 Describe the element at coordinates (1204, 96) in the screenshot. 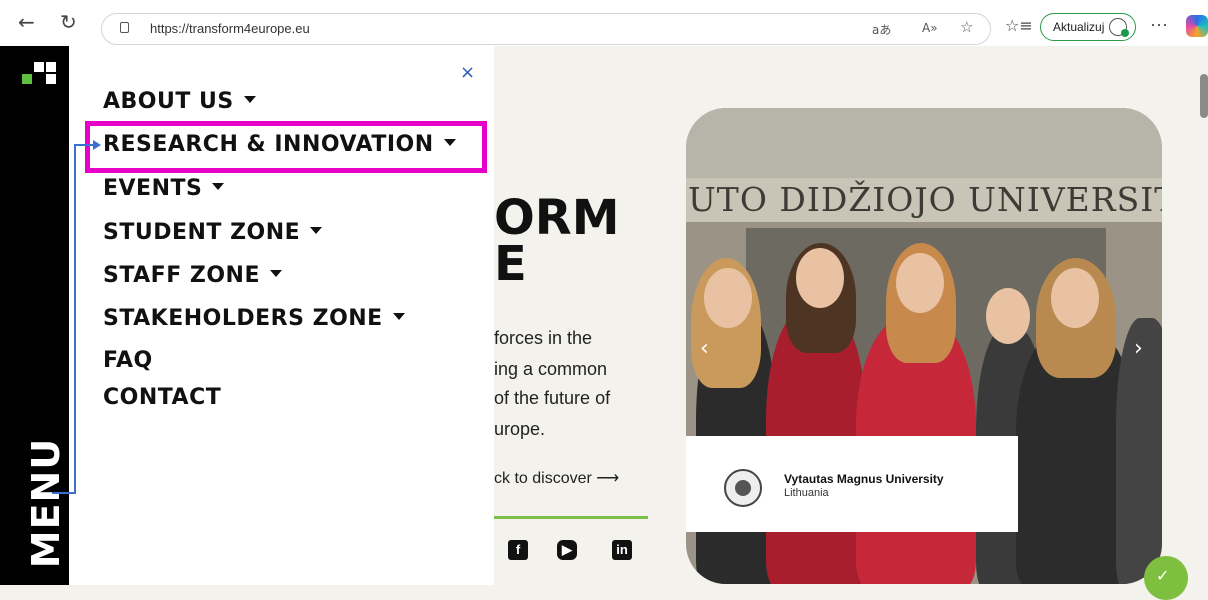

I see `scrollbar` at that location.